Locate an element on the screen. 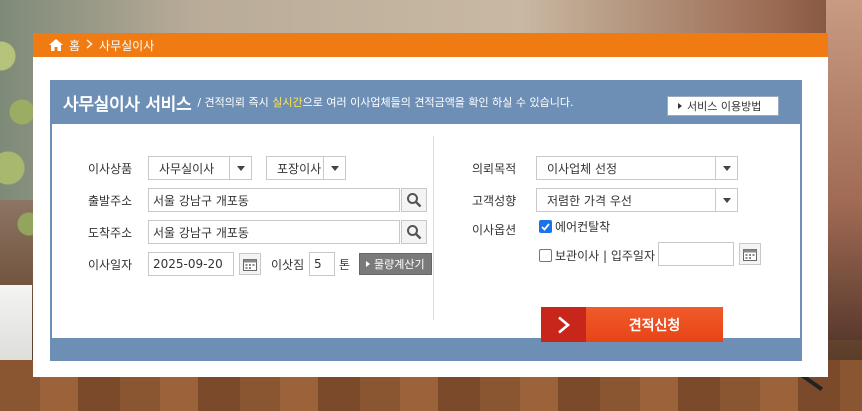 The width and height of the screenshot is (862, 411). background-chair is located at coordinates (844, 170).